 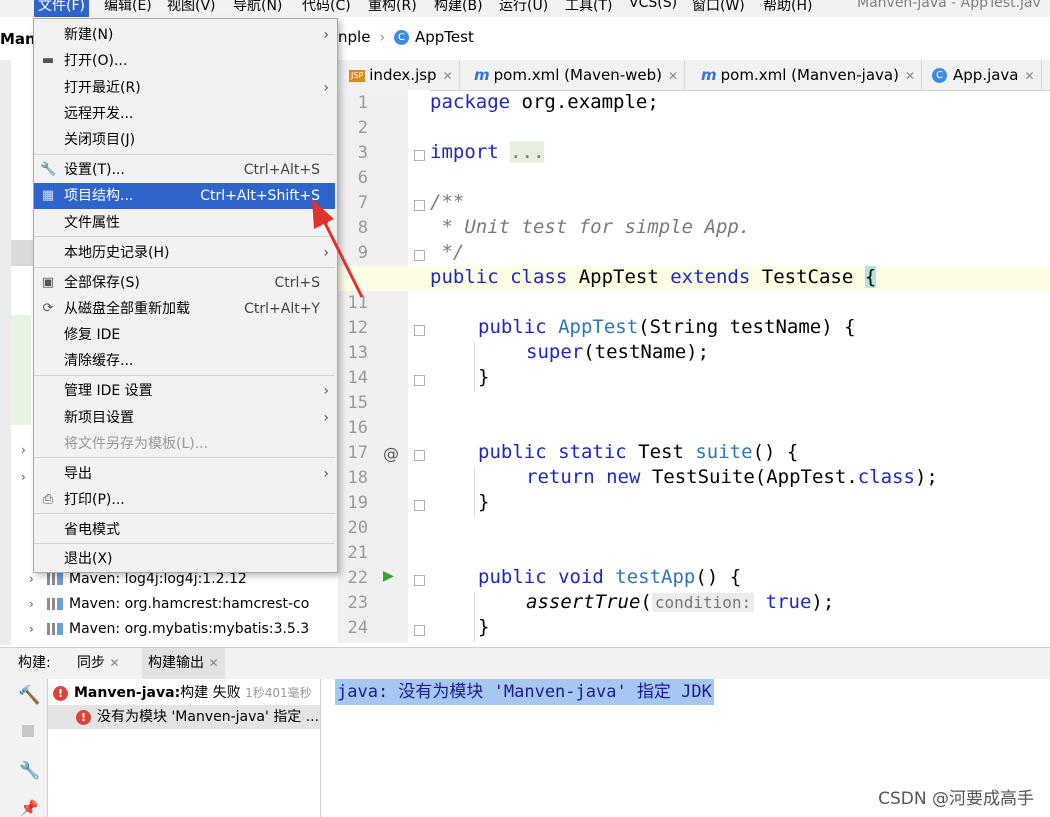 What do you see at coordinates (127, 693) in the screenshot?
I see `build-project-name: Manven-java:` at bounding box center [127, 693].